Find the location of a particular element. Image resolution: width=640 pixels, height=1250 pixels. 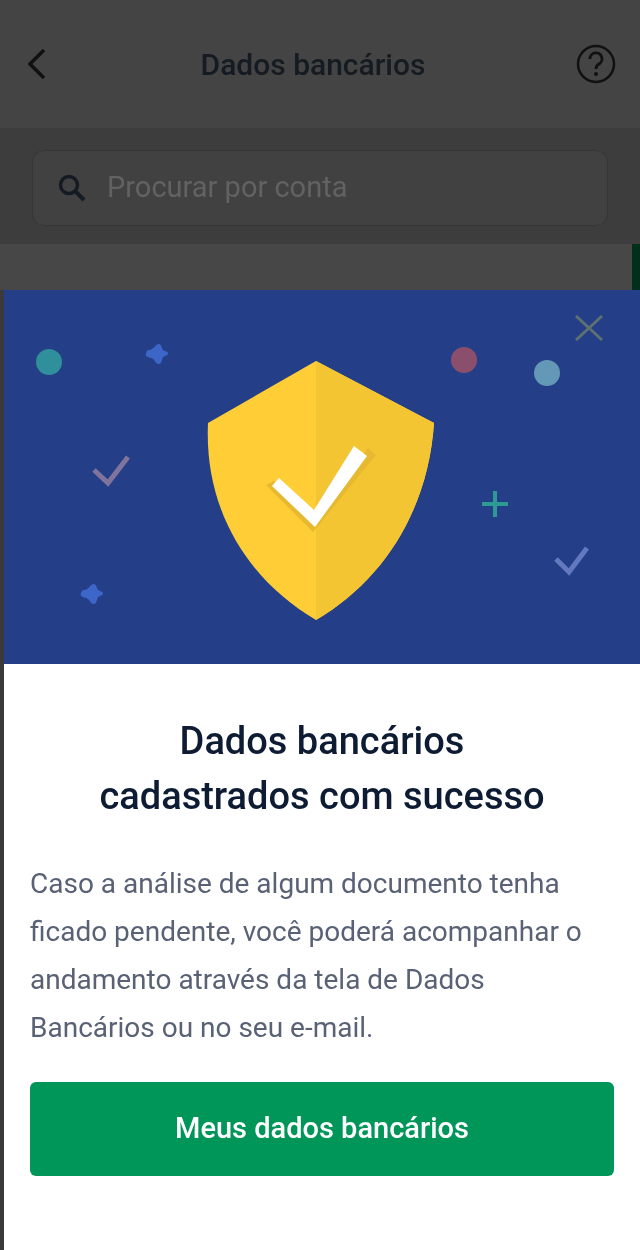

success-message: Caso a análise de algum documento tenha ficado pendente, você poderá acompanhar o andamento através da tela de Dados Bancários ou no seu e-mail. is located at coordinates (306, 956).